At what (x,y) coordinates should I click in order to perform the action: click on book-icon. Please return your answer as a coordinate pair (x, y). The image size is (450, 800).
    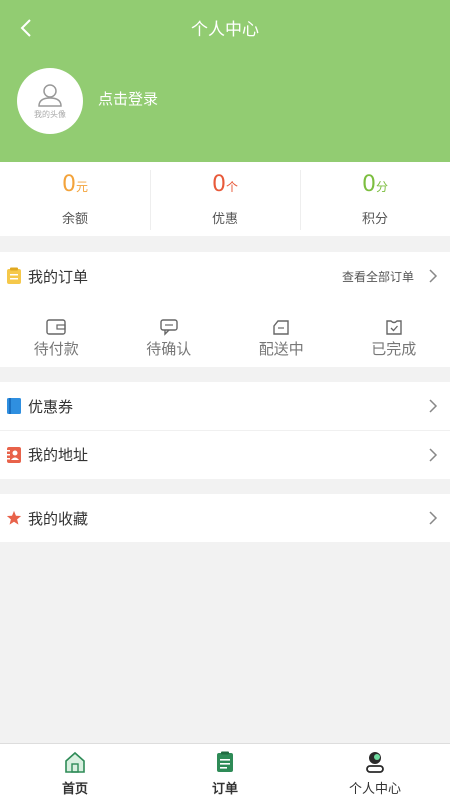
    Looking at the image, I should click on (14, 406).